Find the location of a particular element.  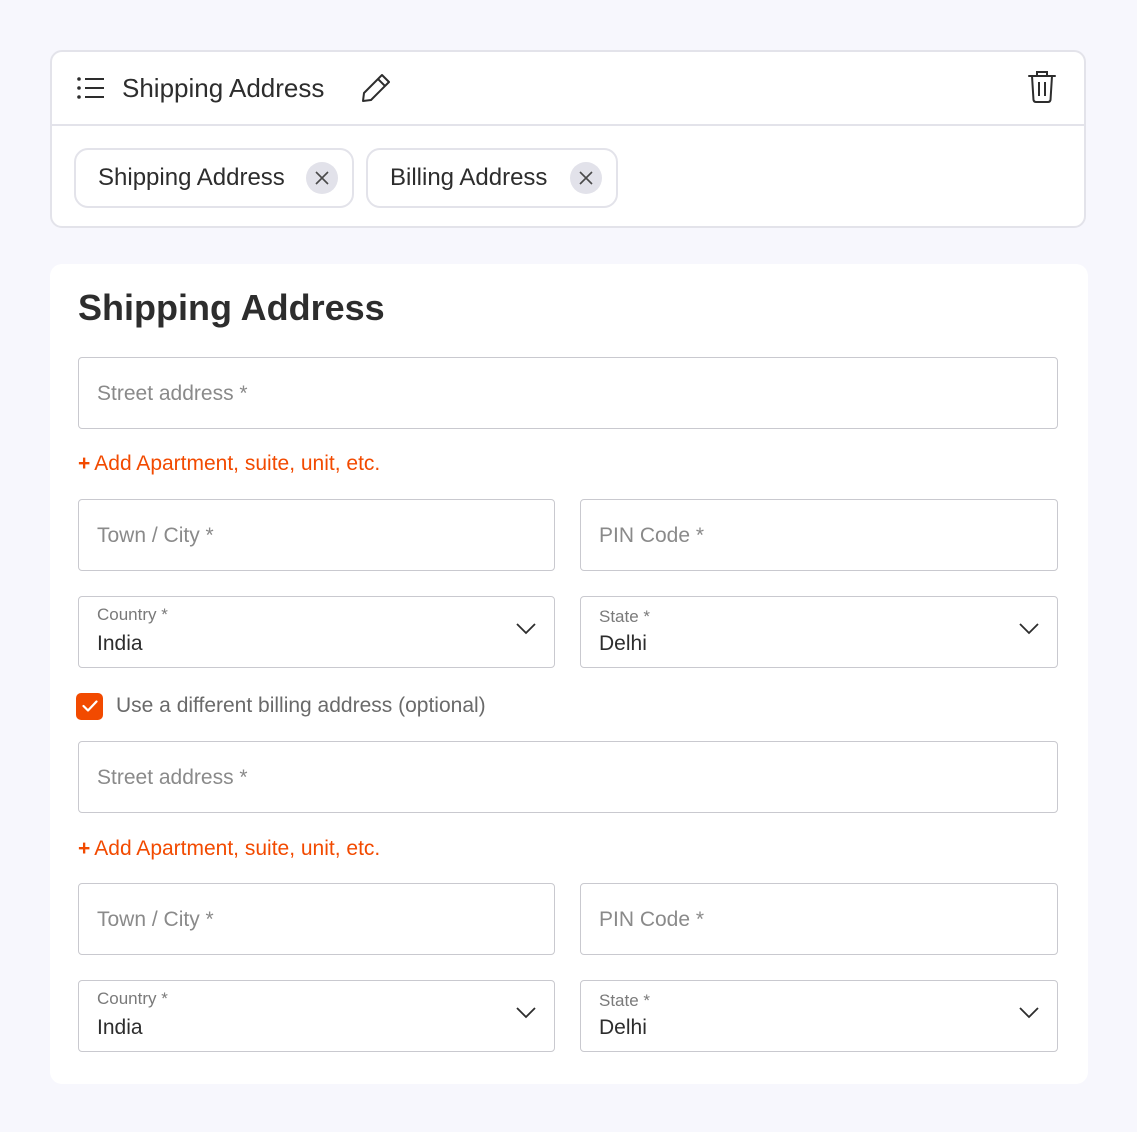

billing-address-checkbox is located at coordinates (89, 706).